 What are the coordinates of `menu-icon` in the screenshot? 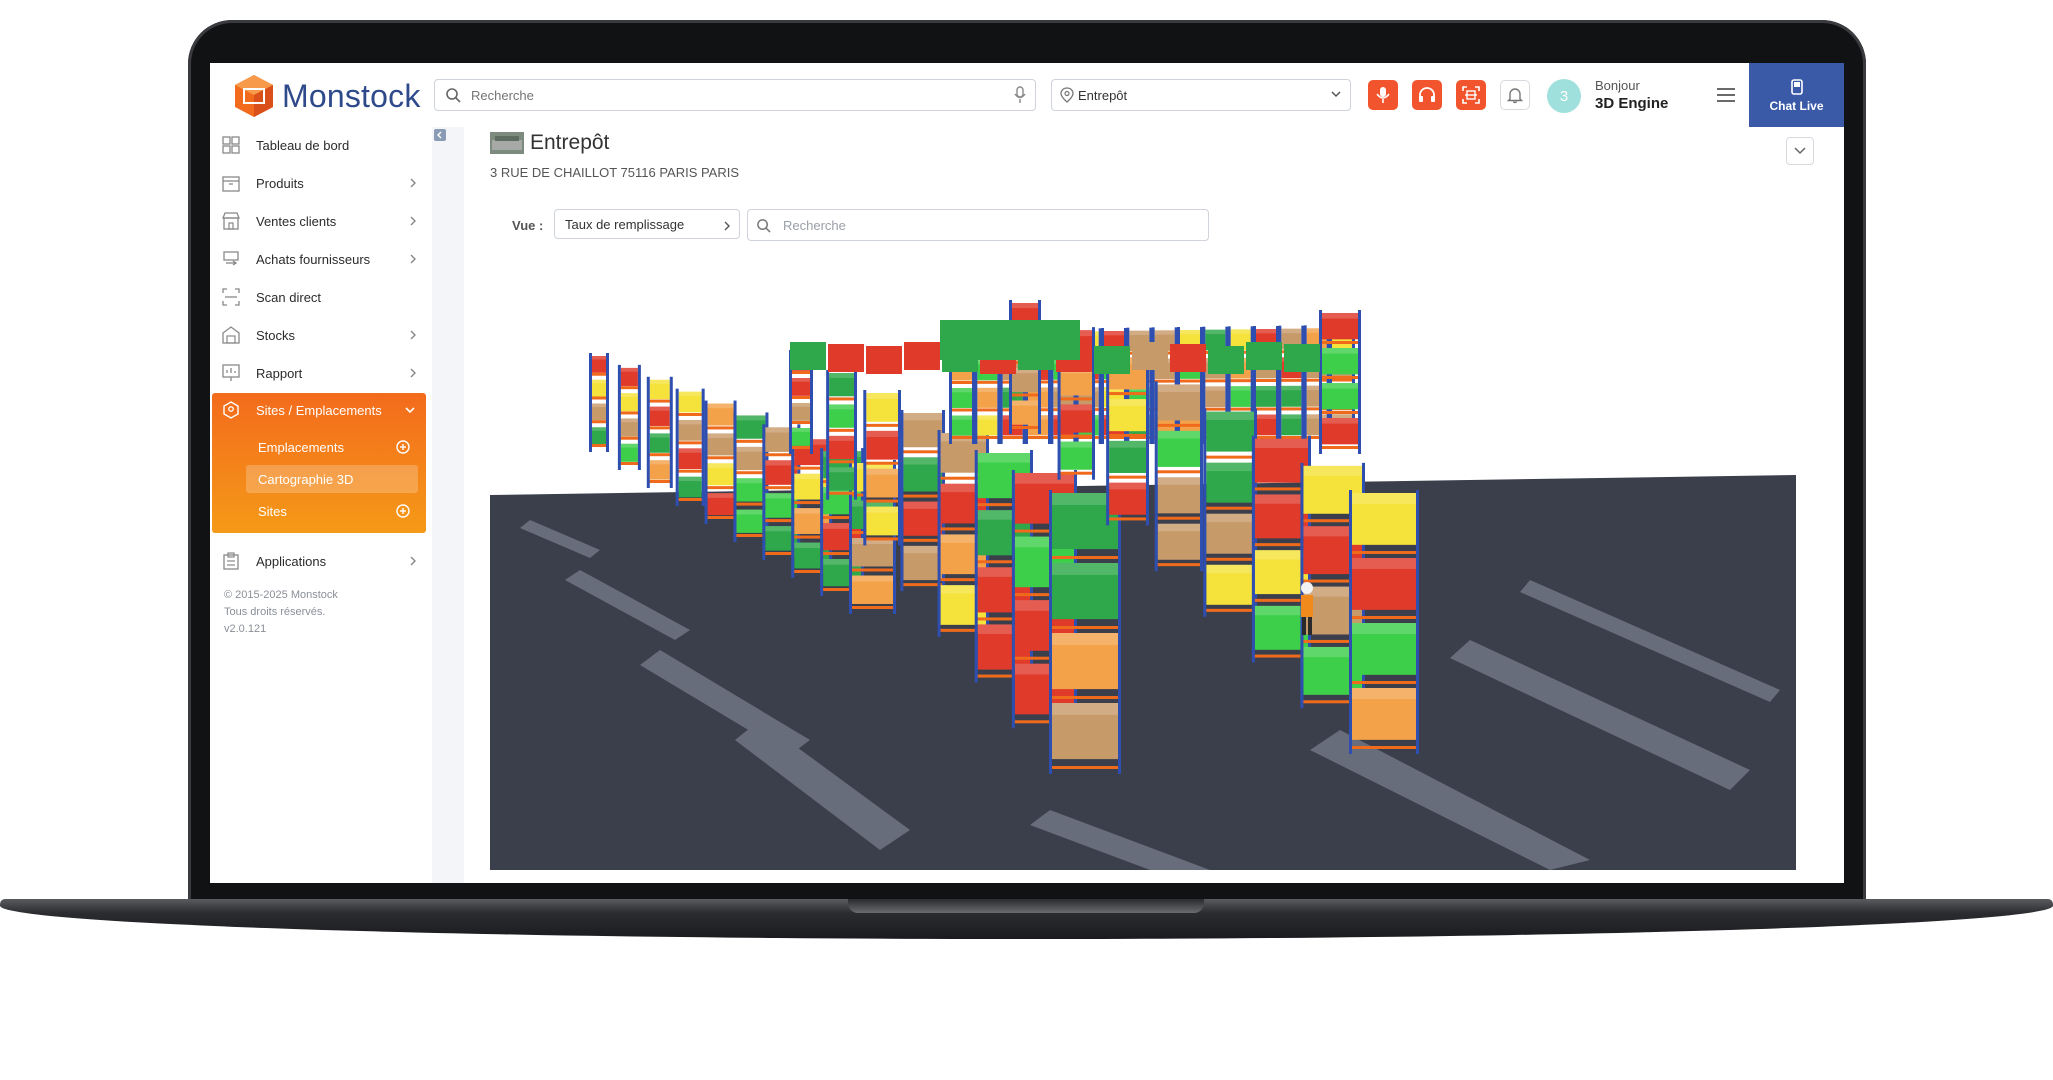 It's located at (1726, 95).